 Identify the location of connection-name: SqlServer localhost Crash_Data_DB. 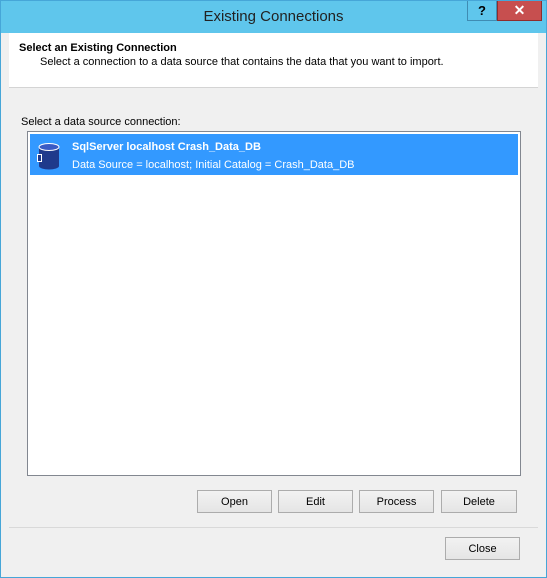
(166, 147).